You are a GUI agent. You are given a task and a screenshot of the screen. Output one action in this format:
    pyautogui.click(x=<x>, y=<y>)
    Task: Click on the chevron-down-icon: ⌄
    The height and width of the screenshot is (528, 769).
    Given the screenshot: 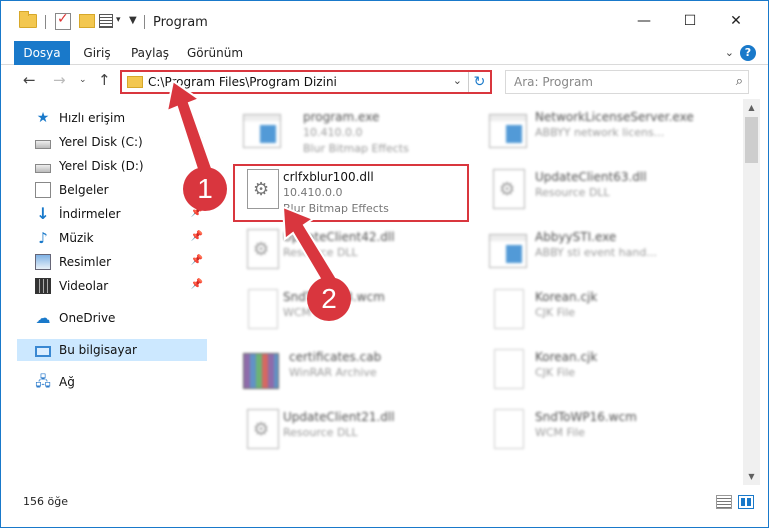 What is the action you would take?
    pyautogui.click(x=457, y=80)
    